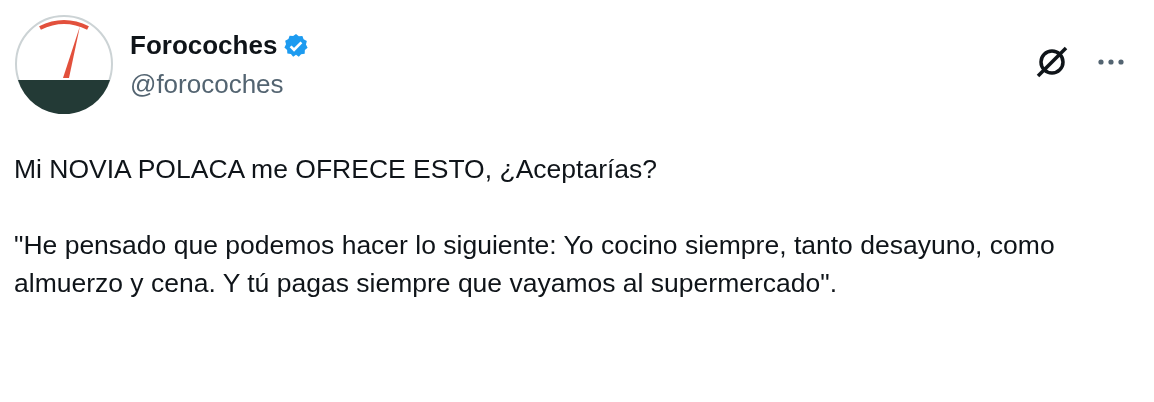  What do you see at coordinates (1111, 62) in the screenshot?
I see `more-icon` at bounding box center [1111, 62].